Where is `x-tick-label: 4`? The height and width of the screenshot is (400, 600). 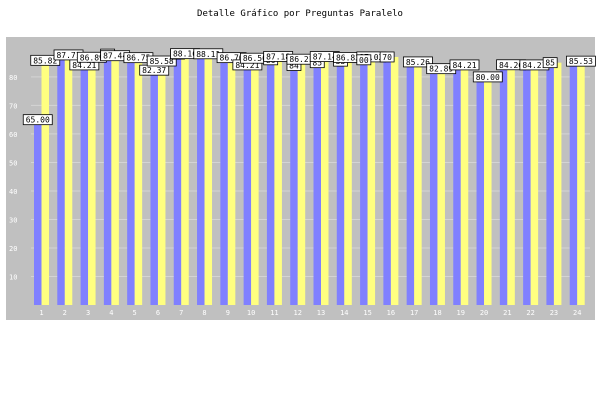
x-tick-label: 4 is located at coordinates (111, 313).